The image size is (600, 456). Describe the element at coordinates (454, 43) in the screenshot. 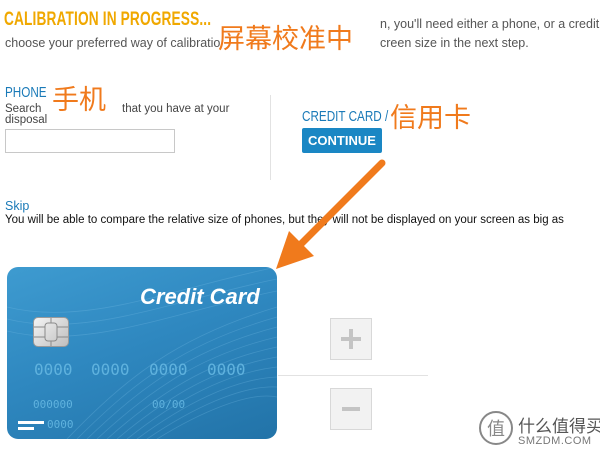

I see `intro-text-line2-end: creen size in the next step.` at that location.